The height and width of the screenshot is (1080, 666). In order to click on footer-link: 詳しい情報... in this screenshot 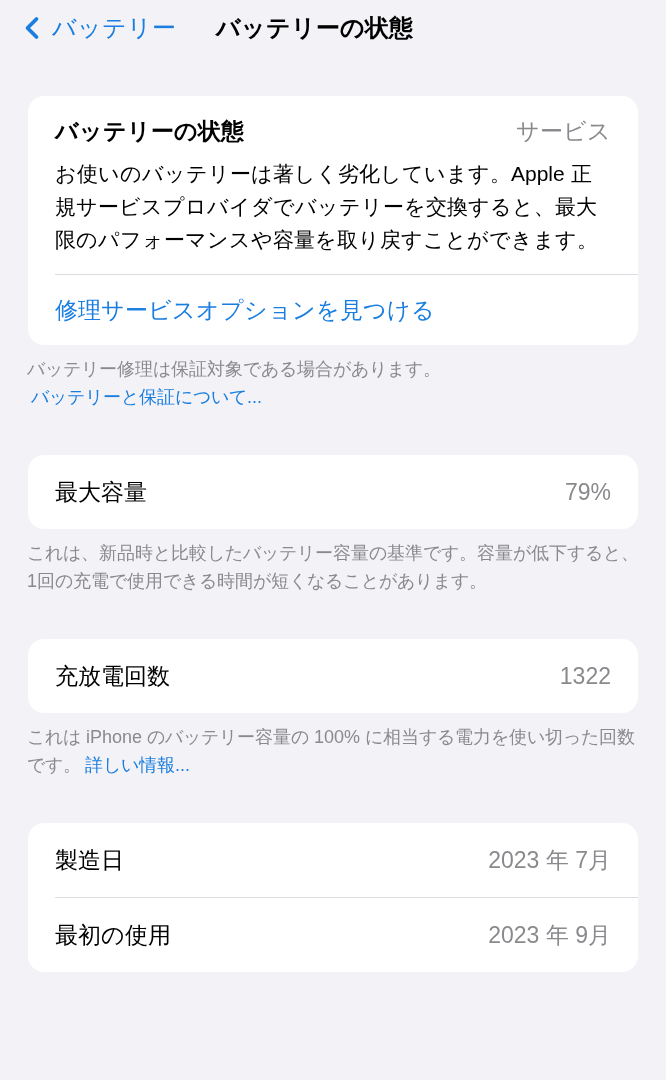, I will do `click(137, 765)`.